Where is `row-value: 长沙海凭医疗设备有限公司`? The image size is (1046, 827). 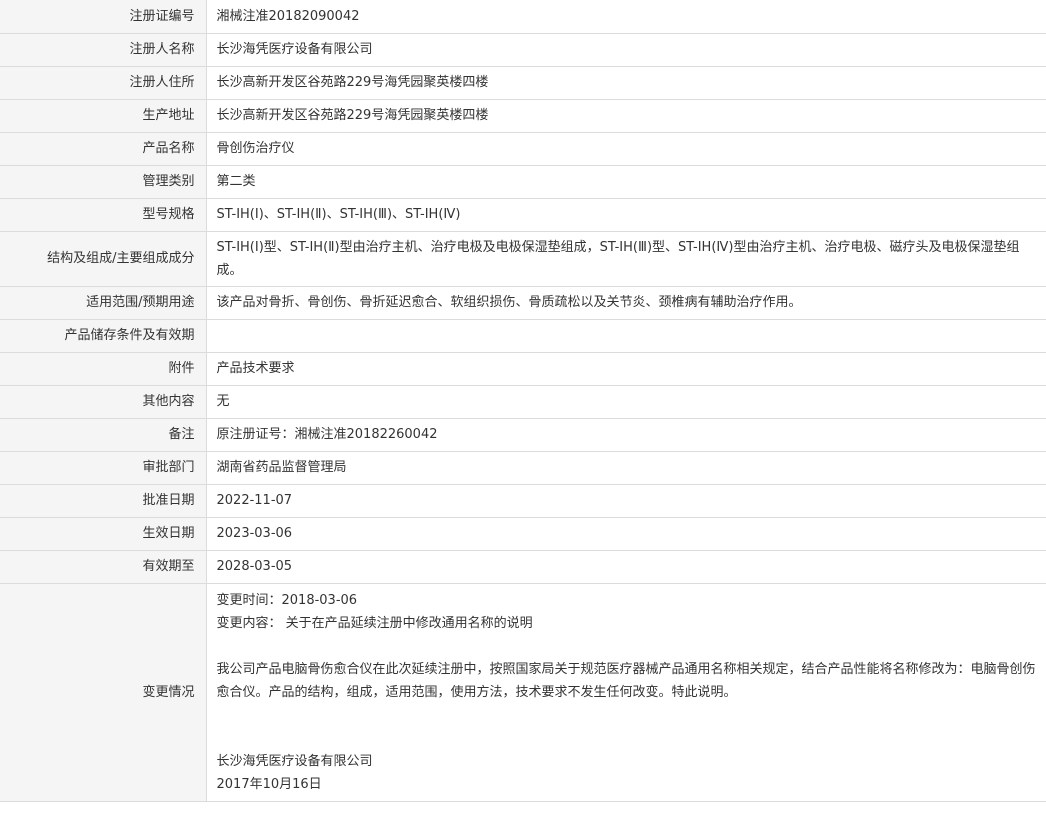
row-value: 长沙海凭医疗设备有限公司 is located at coordinates (626, 50).